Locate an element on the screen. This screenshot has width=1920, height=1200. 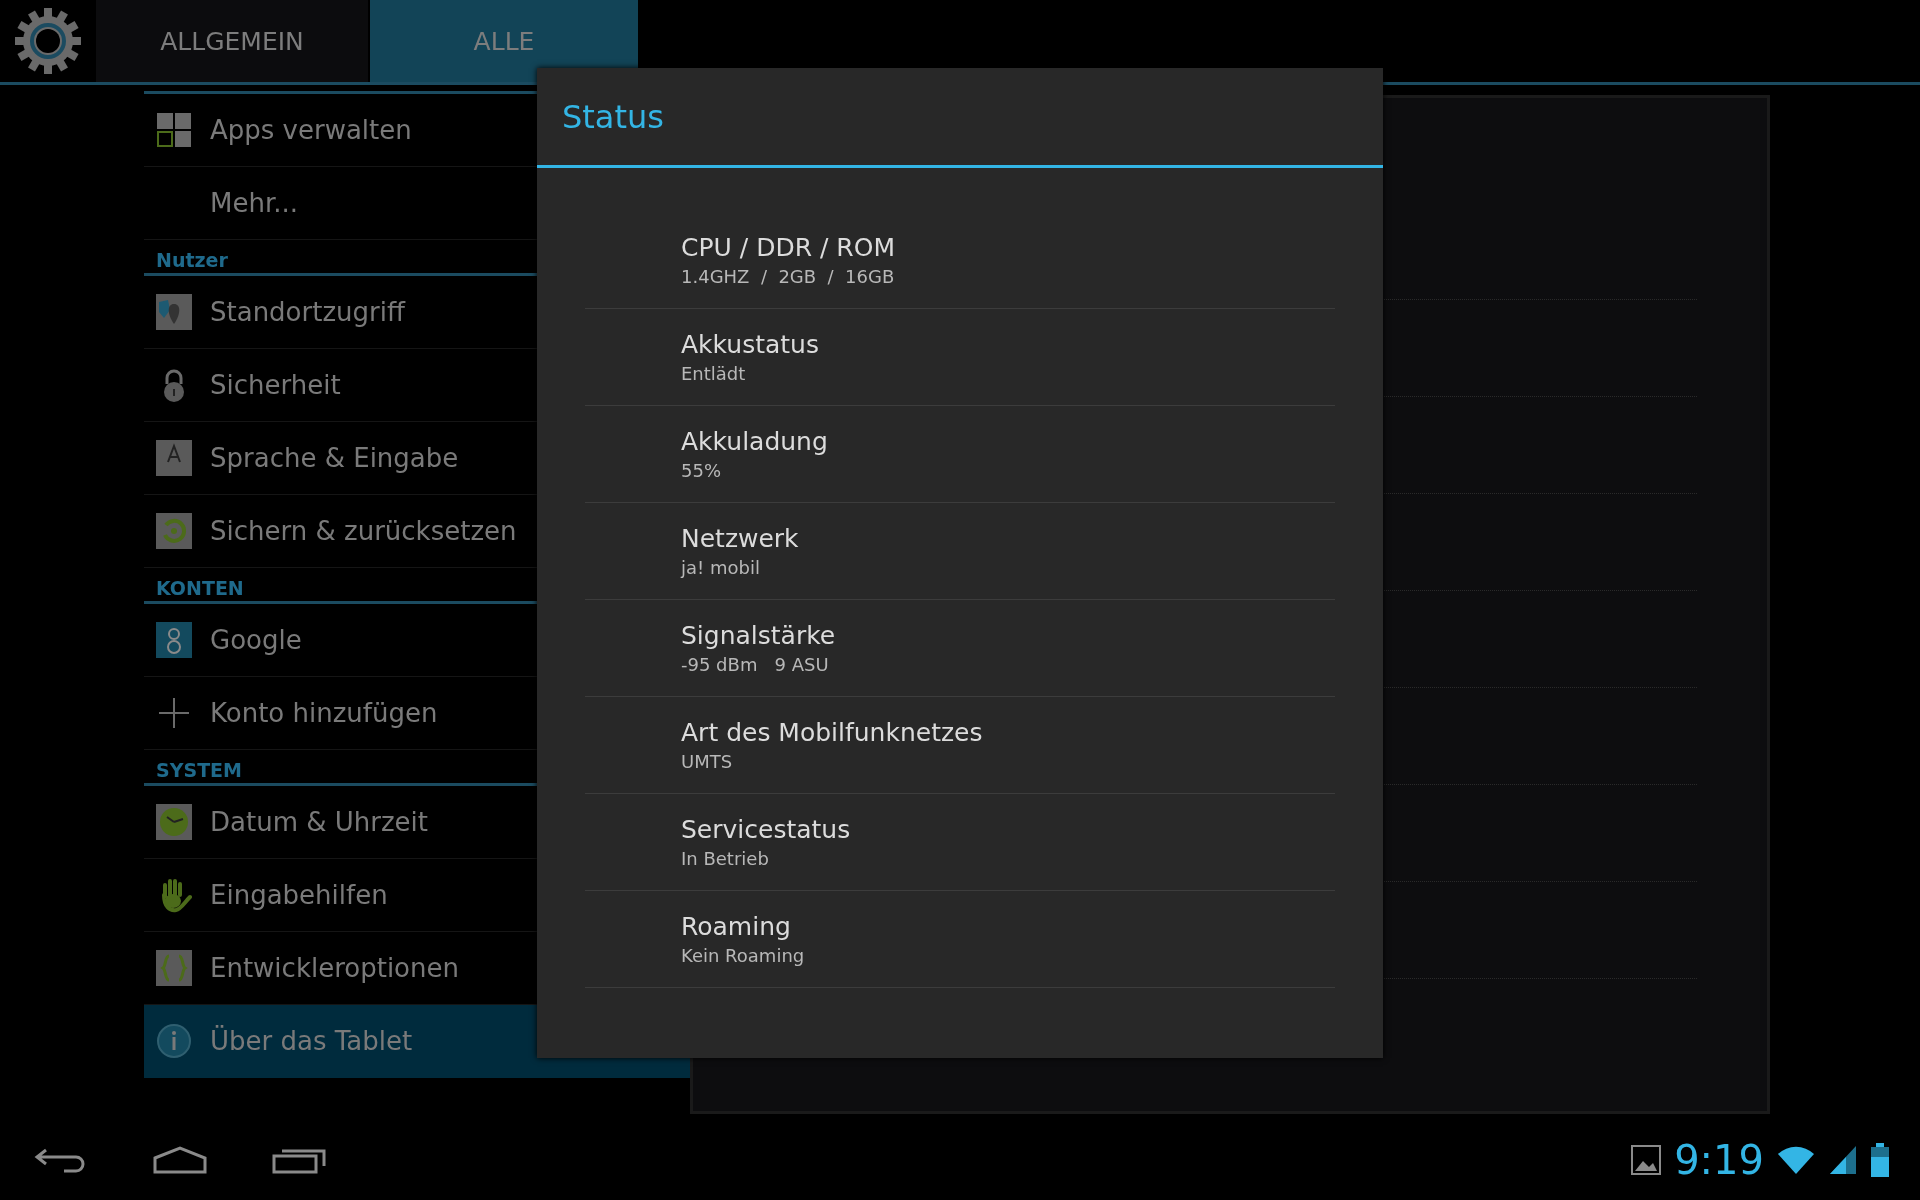
wifi-icon is located at coordinates (1796, 1160).